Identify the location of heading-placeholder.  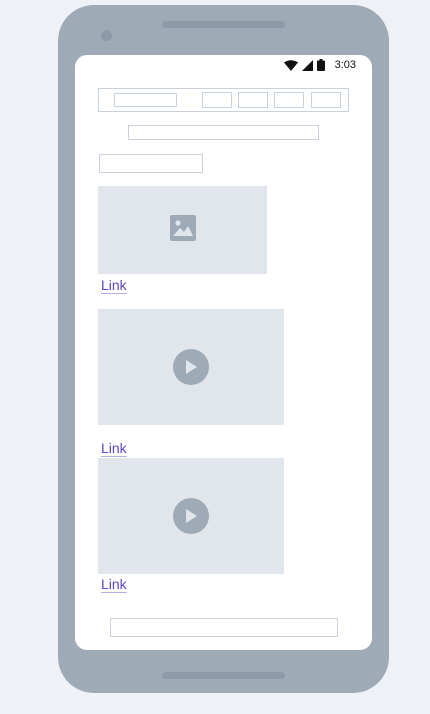
(223, 132).